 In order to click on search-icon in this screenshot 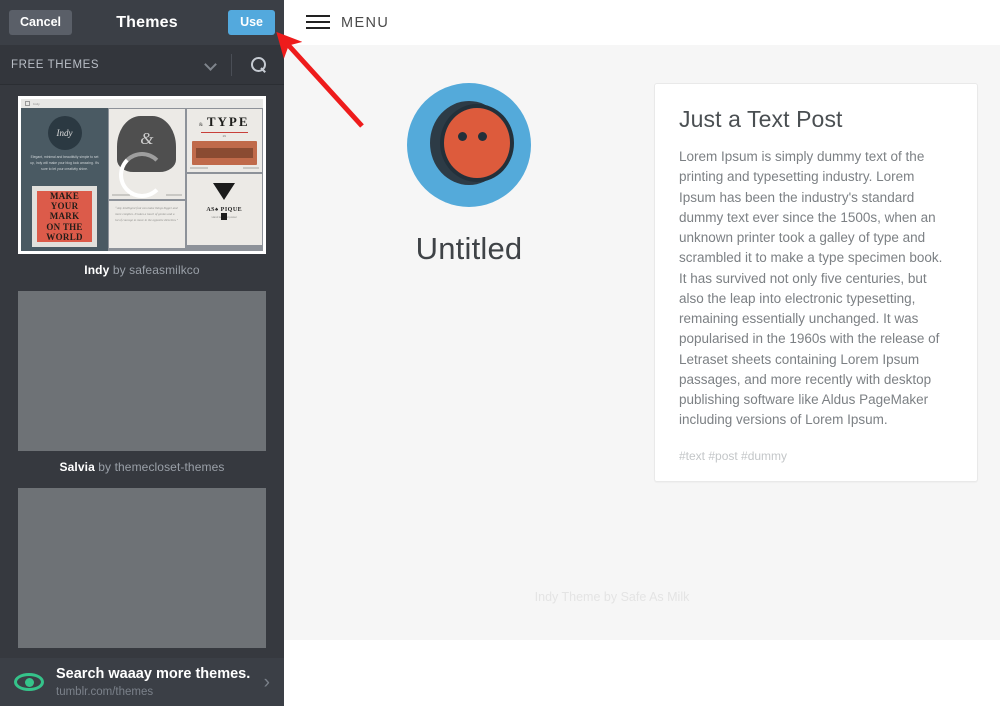, I will do `click(258, 64)`.